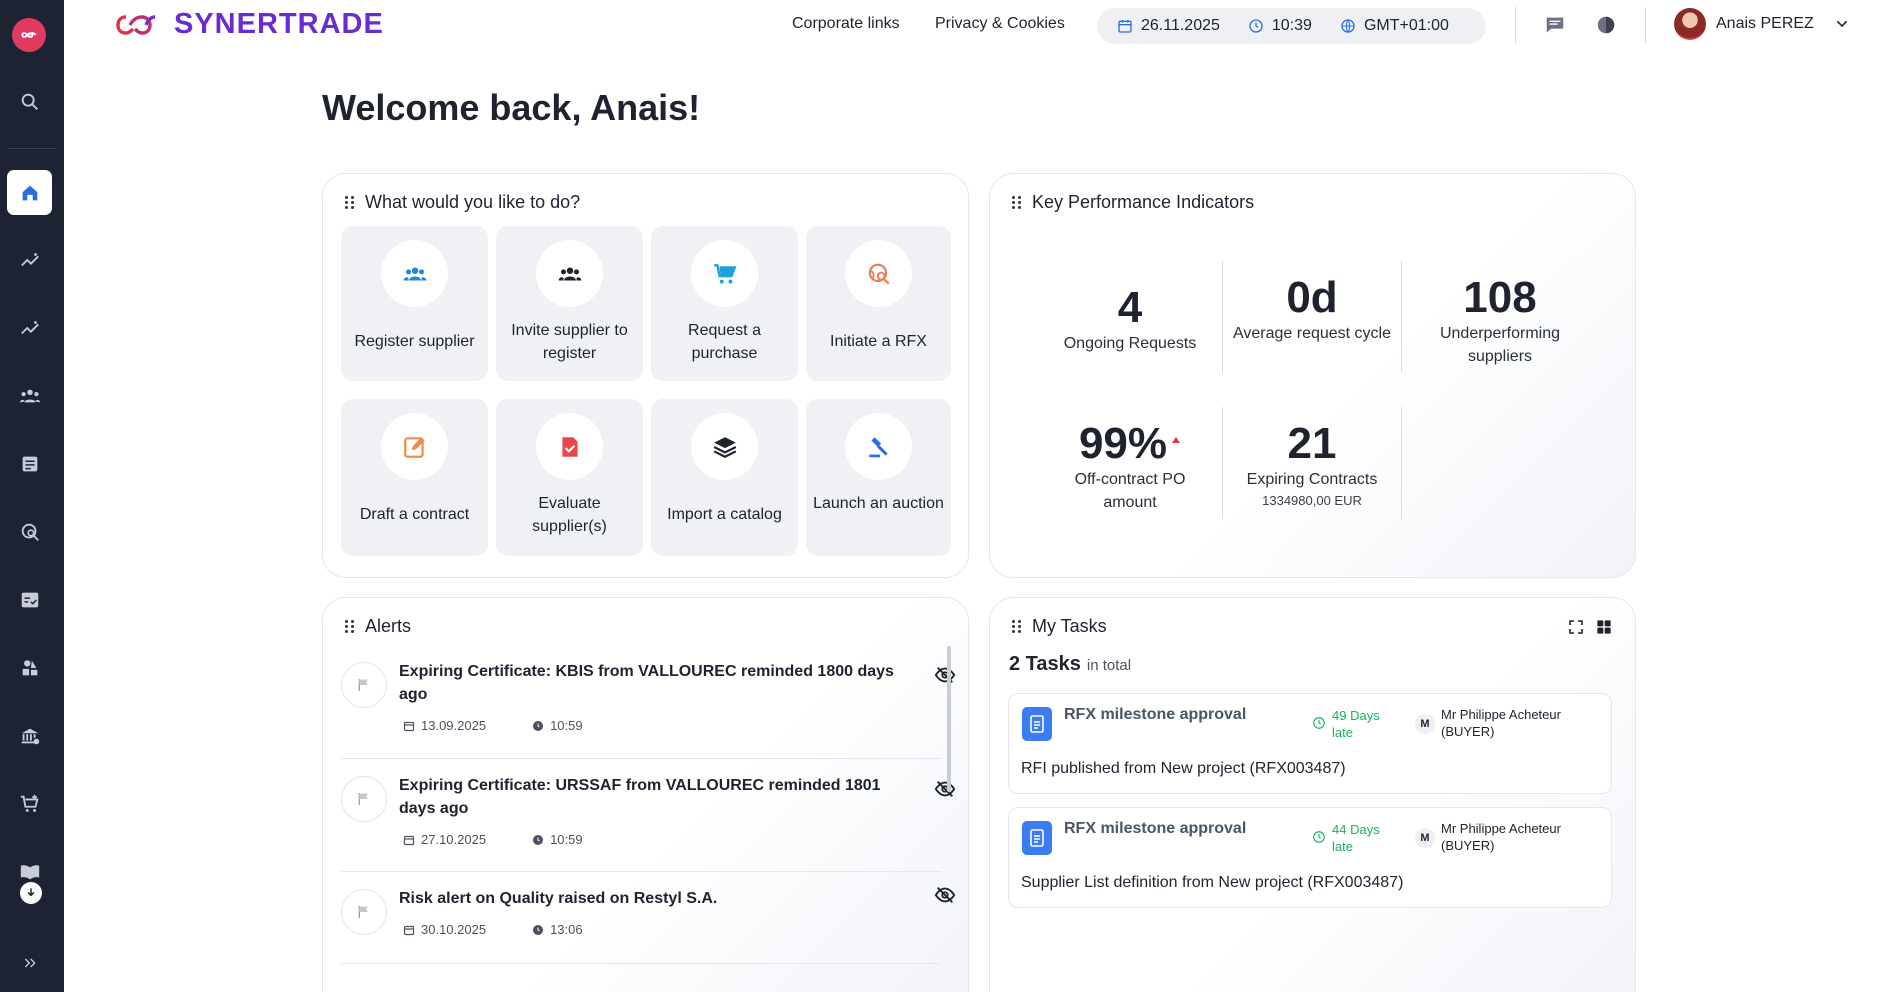  Describe the element at coordinates (454, 725) in the screenshot. I see `alert-date: 13.09.2025` at that location.